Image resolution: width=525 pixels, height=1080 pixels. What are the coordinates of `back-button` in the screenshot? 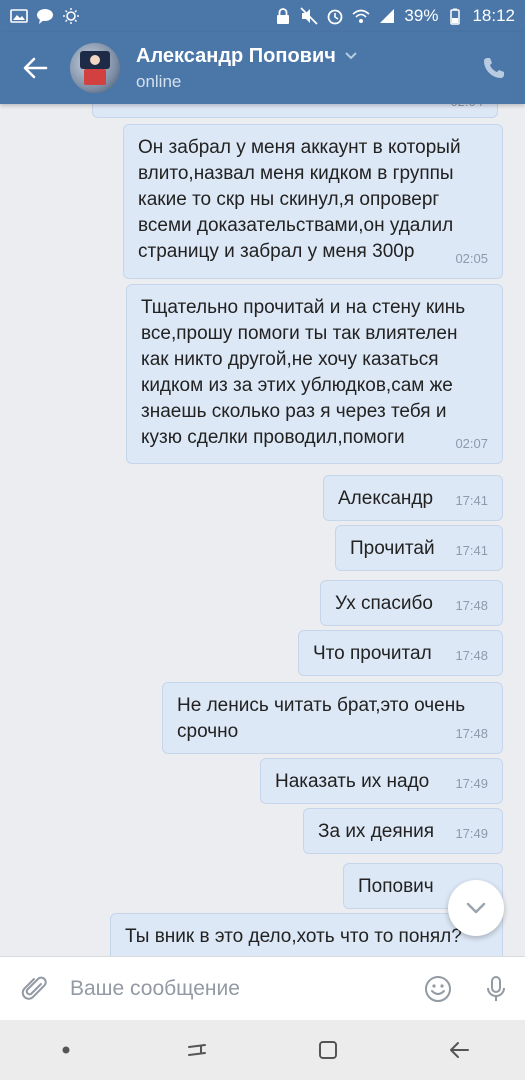 It's located at (35, 68).